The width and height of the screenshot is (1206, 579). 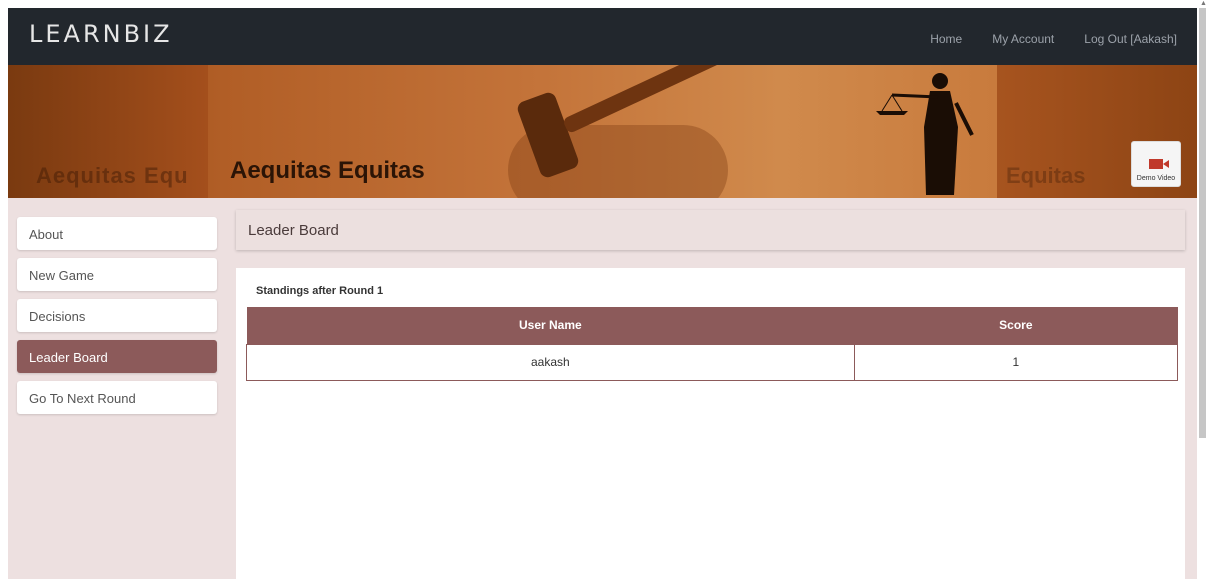 I want to click on nav-links: Home My Account Log Out [Aakash], so click(x=1053, y=39).